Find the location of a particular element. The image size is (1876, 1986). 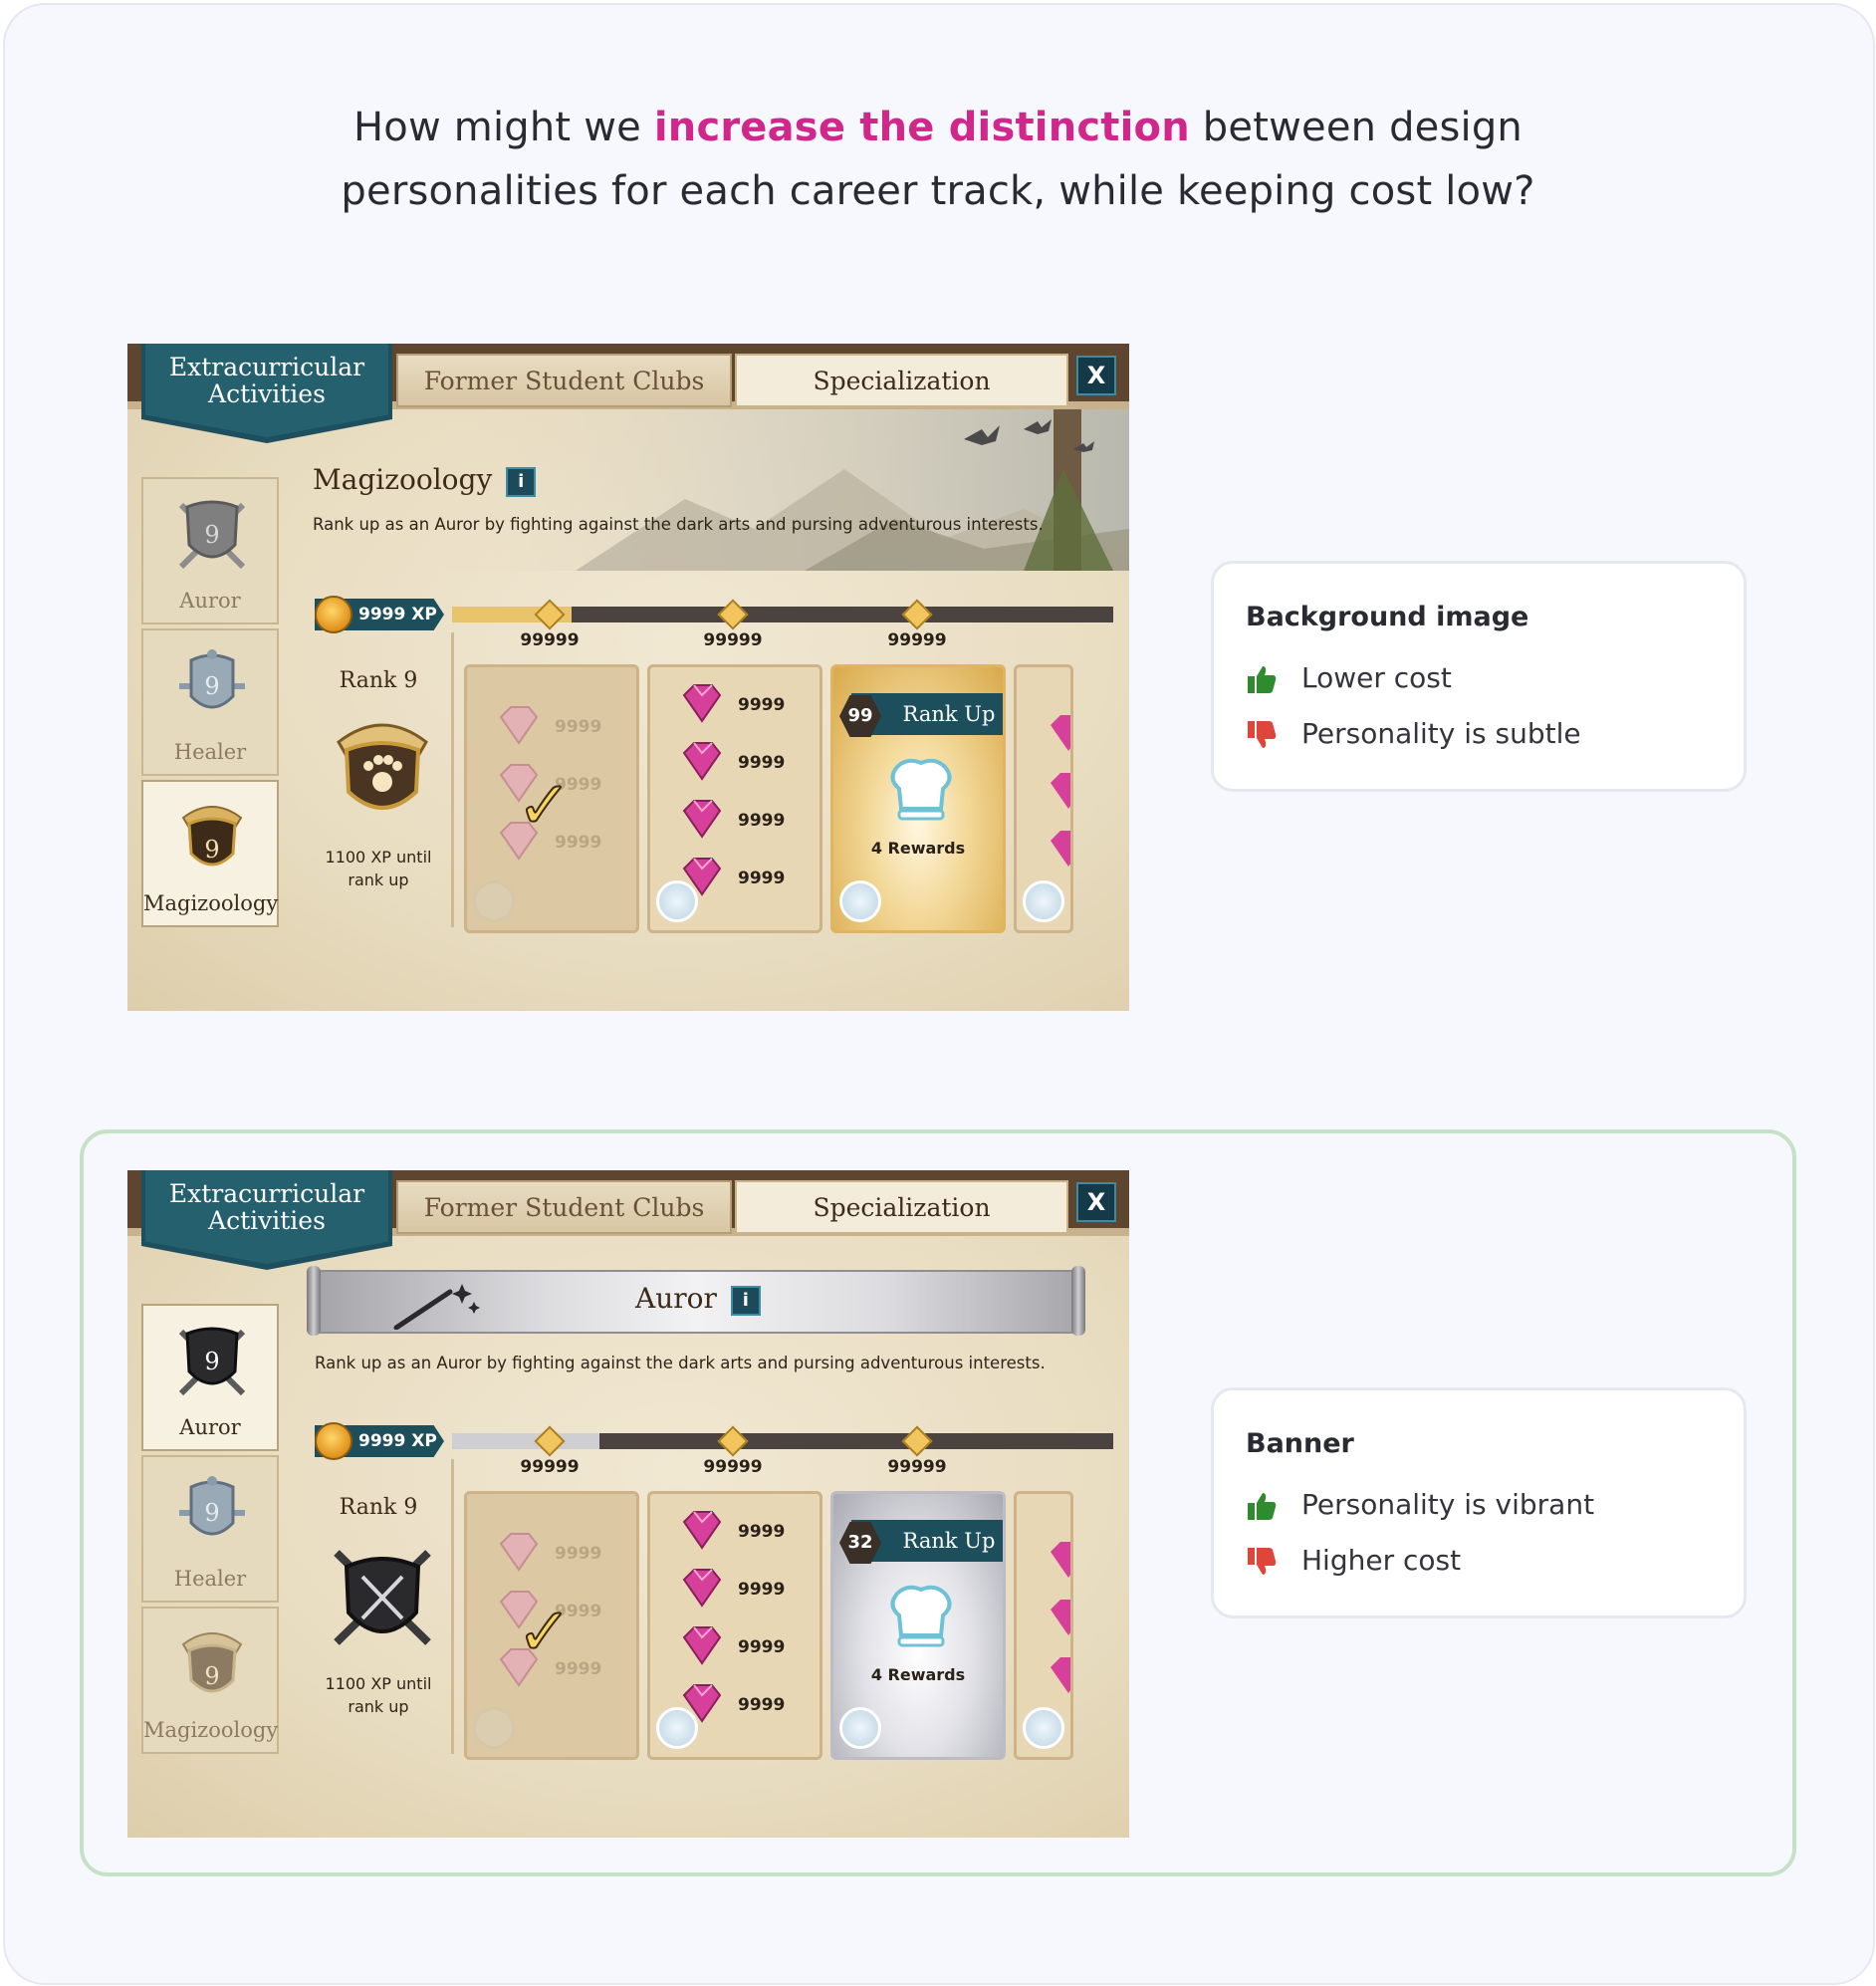

thumbs-down-icon is located at coordinates (1263, 734).